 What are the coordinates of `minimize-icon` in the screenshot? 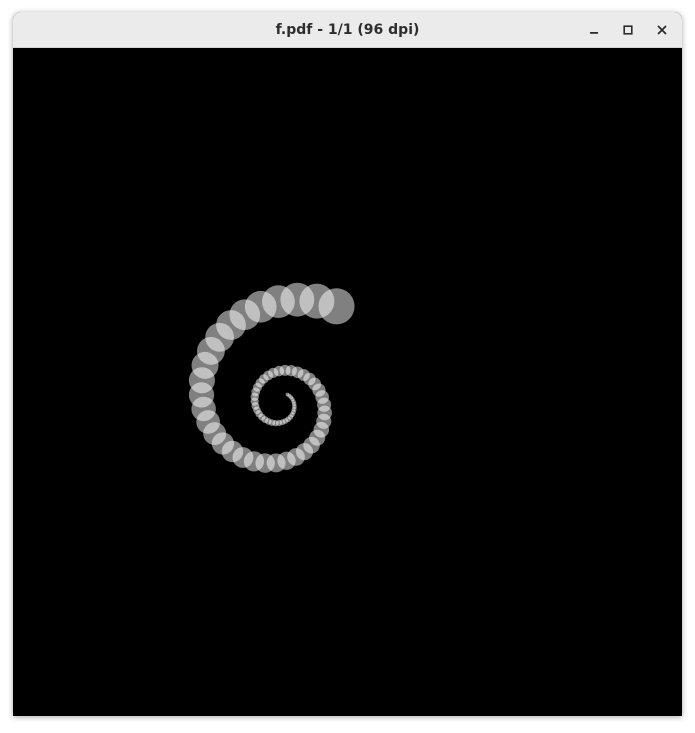 It's located at (594, 33).